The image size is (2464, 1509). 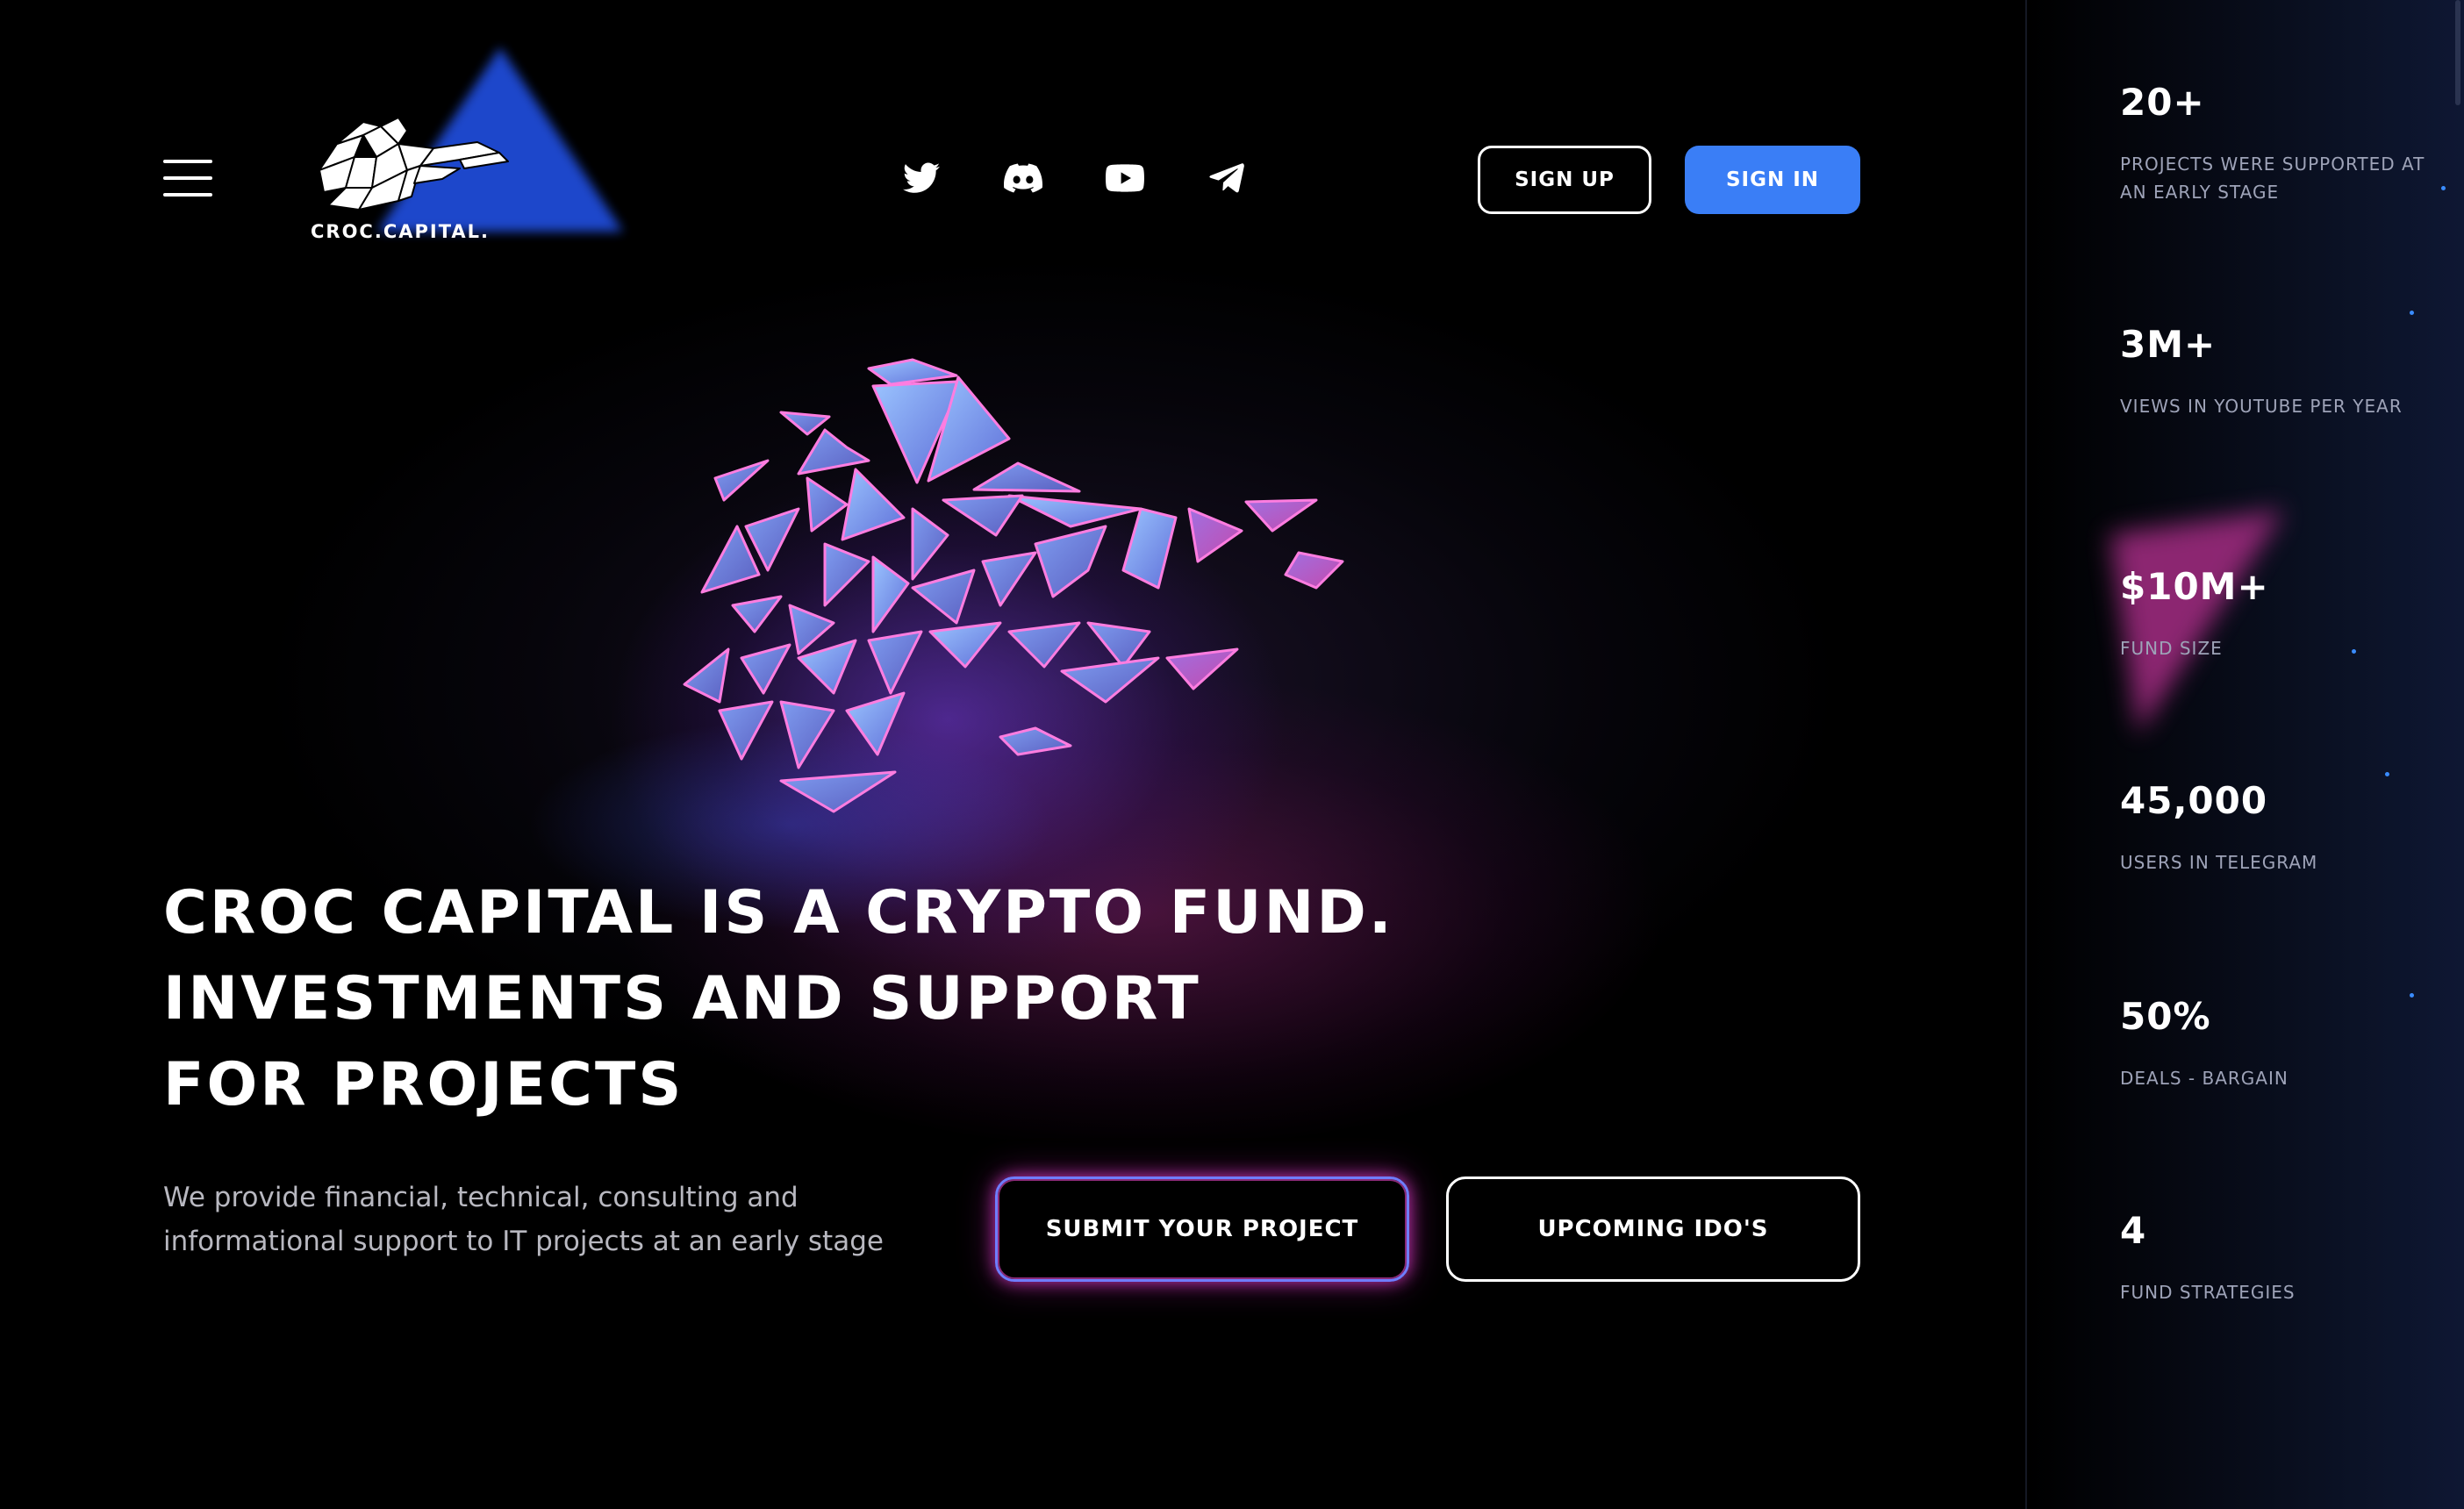 What do you see at coordinates (1772, 180) in the screenshot?
I see `sign-in-button: SIGN IN` at bounding box center [1772, 180].